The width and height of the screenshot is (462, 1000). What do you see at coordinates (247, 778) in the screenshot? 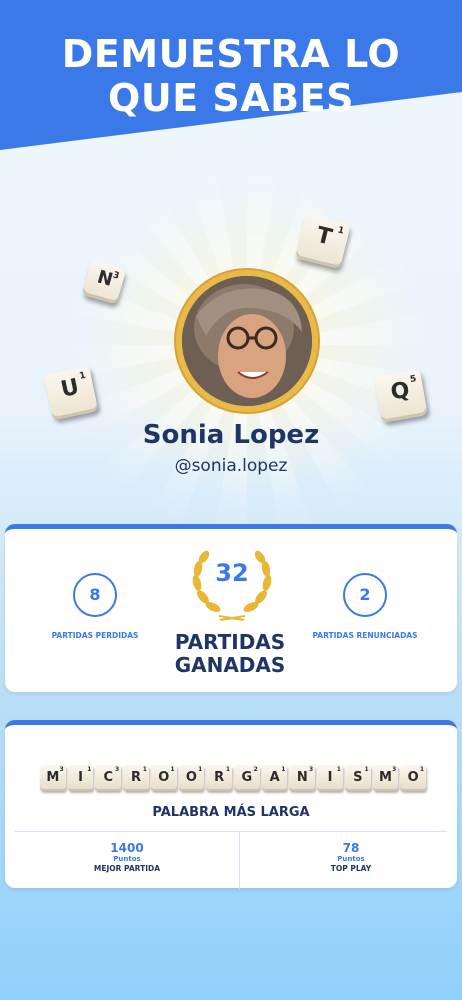
I see `word-letter-tile: G2` at bounding box center [247, 778].